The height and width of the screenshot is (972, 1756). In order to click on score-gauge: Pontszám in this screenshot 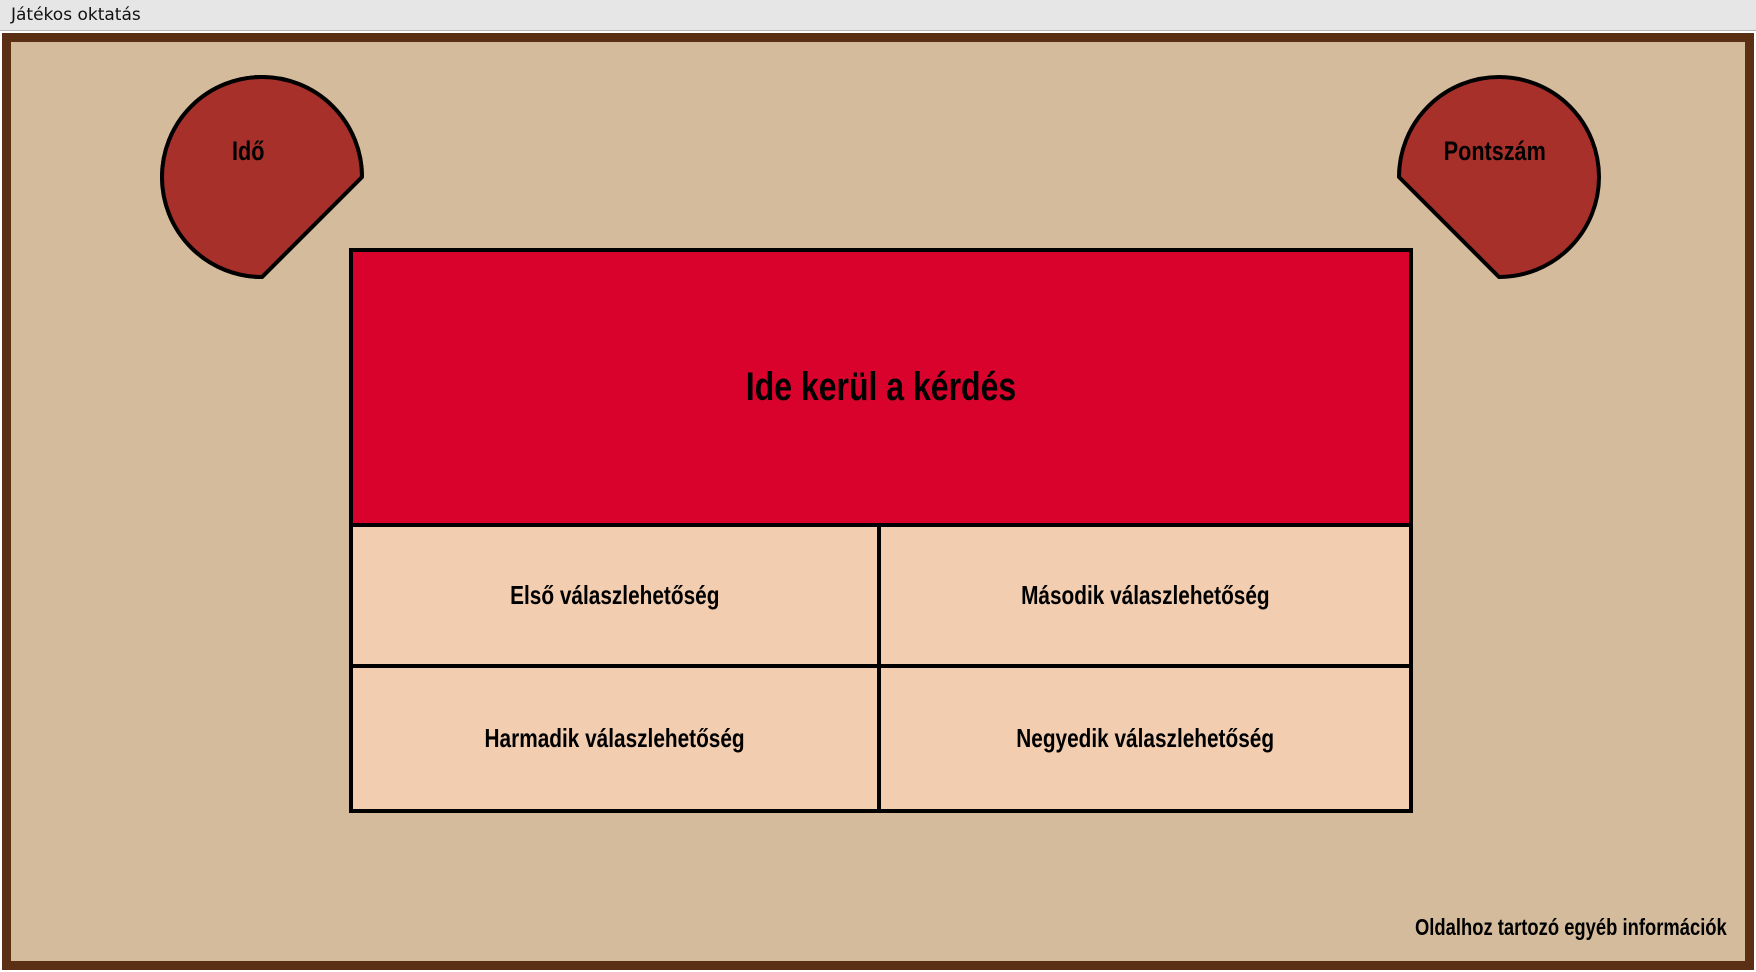, I will do `click(1500, 177)`.